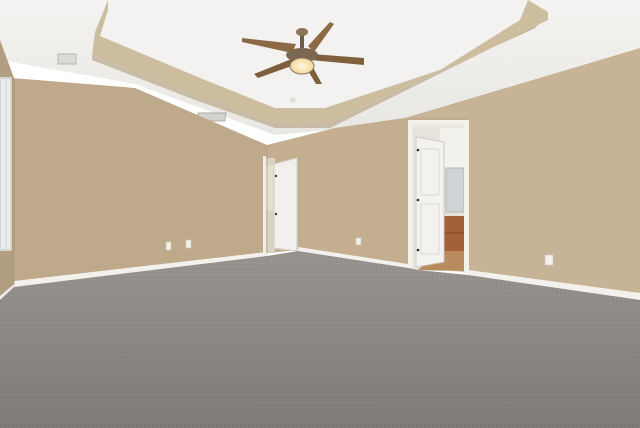 The image size is (640, 428). Describe the element at coordinates (430, 202) in the screenshot. I see `bathroom-door` at that location.